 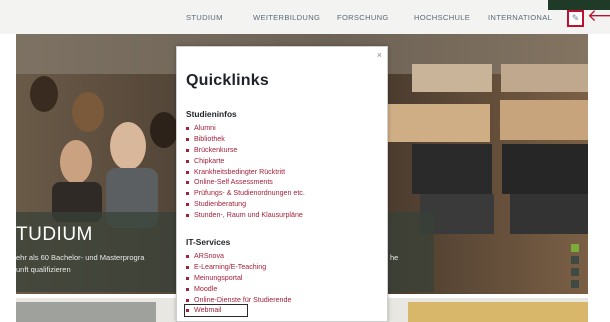 What do you see at coordinates (245, 150) in the screenshot?
I see `quicklink-item: Brückenkurse` at bounding box center [245, 150].